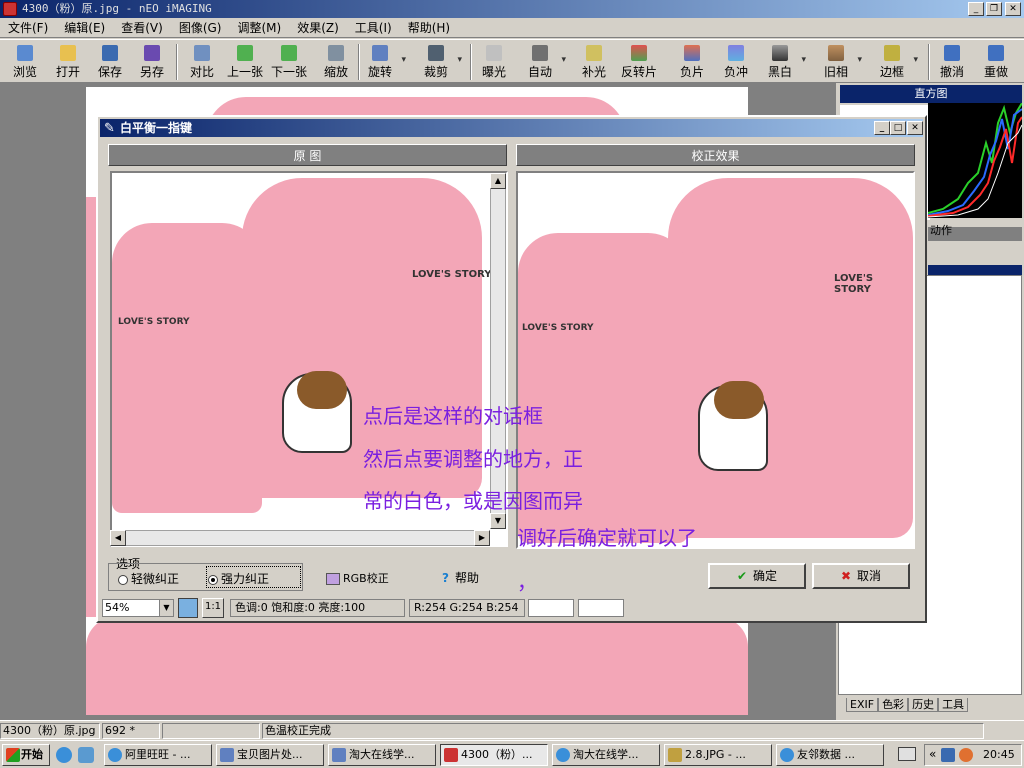 This screenshot has width=1024, height=768. What do you see at coordinates (1013, 9) in the screenshot?
I see `close-button: ✕` at bounding box center [1013, 9].